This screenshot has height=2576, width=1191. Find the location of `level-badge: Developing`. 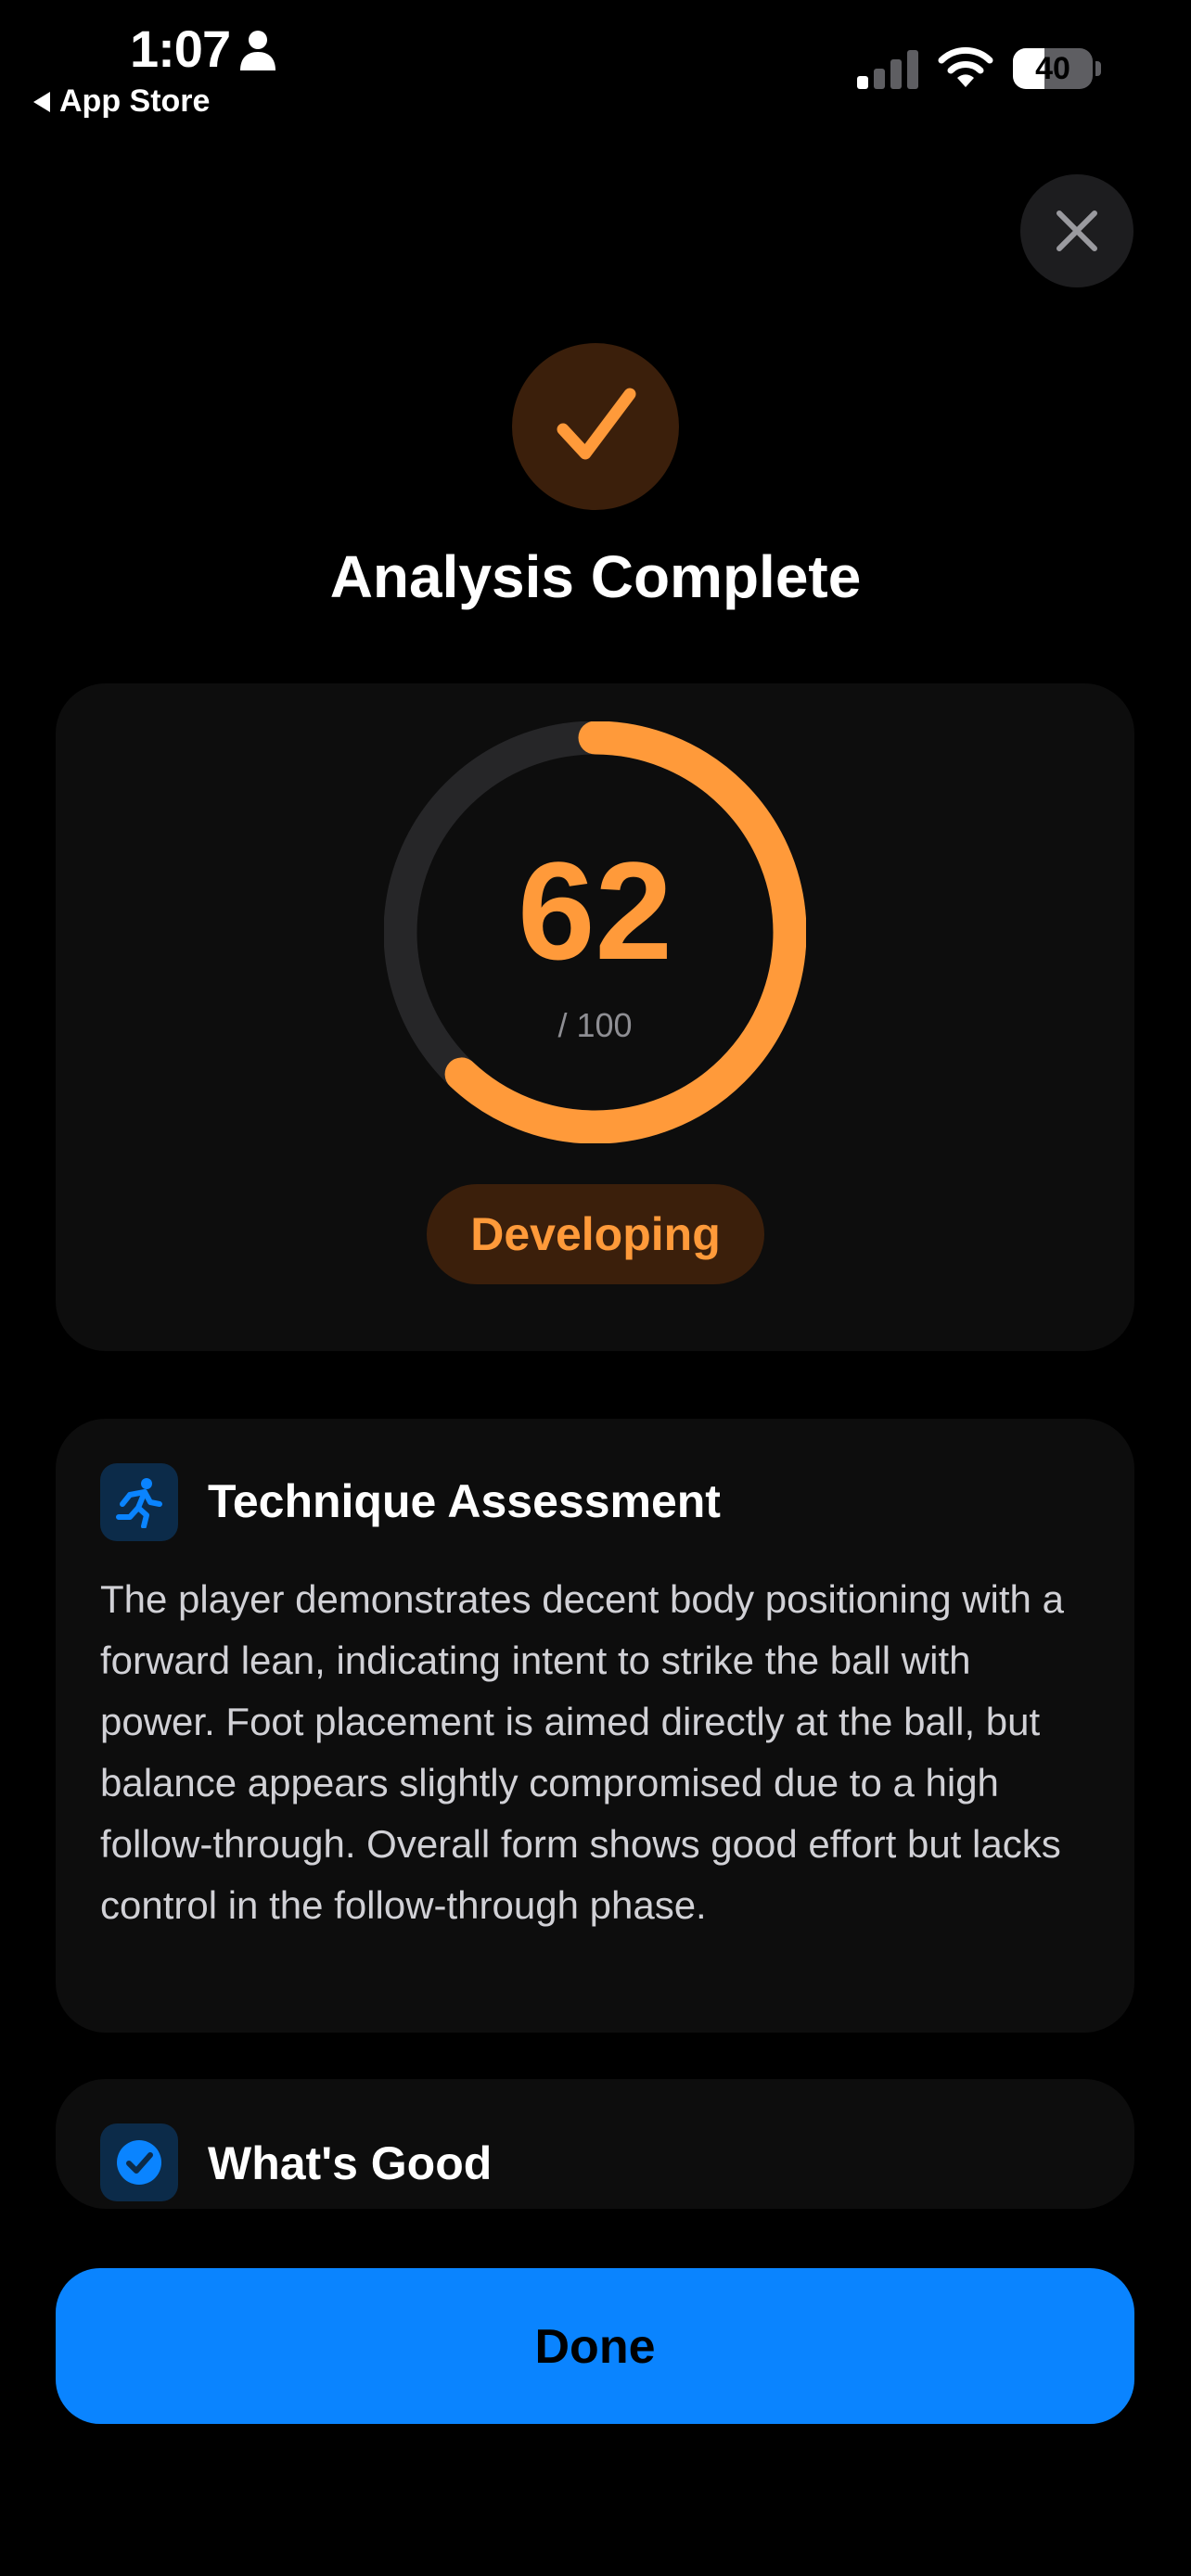

level-badge: Developing is located at coordinates (595, 1234).